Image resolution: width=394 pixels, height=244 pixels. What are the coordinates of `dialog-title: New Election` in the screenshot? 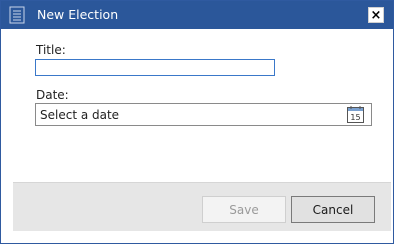 It's located at (78, 14).